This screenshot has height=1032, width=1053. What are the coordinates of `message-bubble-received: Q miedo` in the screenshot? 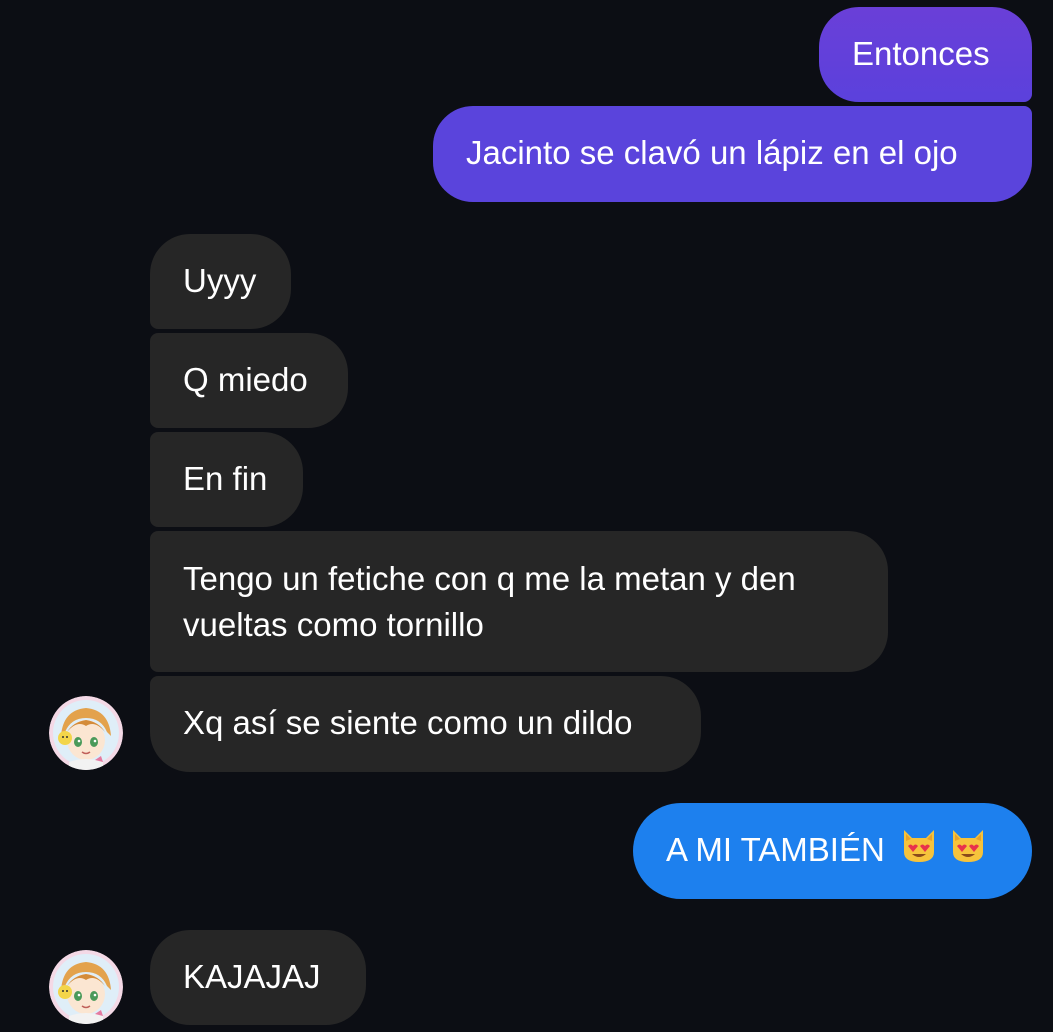 It's located at (249, 380).